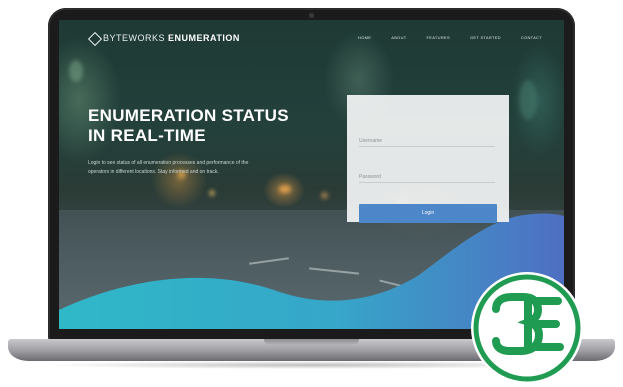 This screenshot has width=623, height=387. Describe the element at coordinates (364, 37) in the screenshot. I see `nav-item-home: Home` at that location.